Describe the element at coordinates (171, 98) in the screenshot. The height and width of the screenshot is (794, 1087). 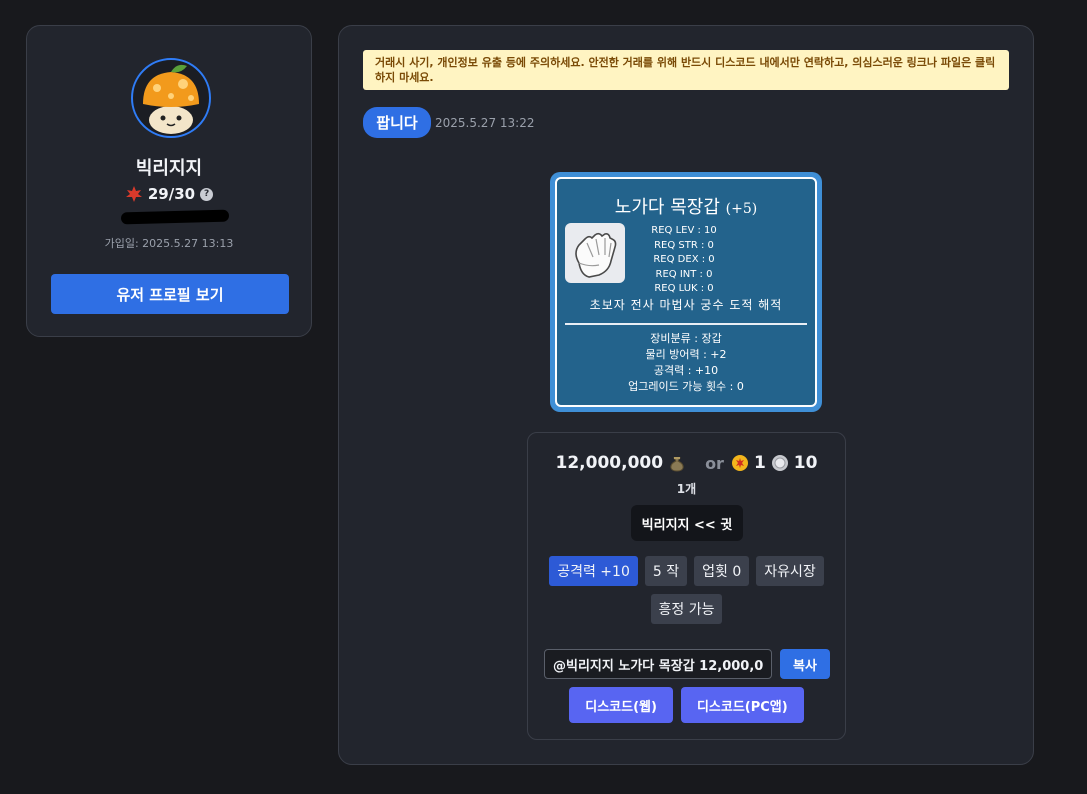
I see `orange-mushroom-avatar-icon` at that location.